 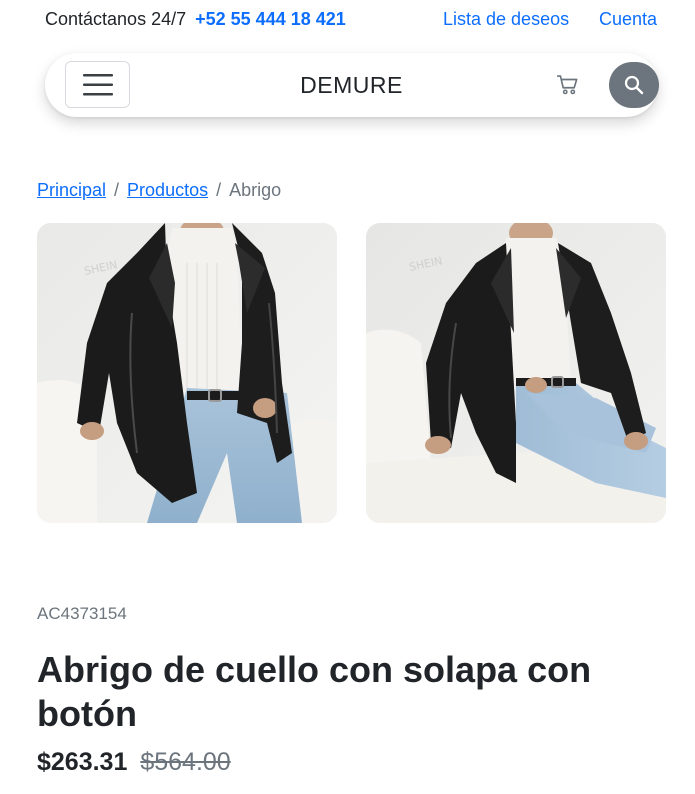 I want to click on cart-icon, so click(x=567, y=85).